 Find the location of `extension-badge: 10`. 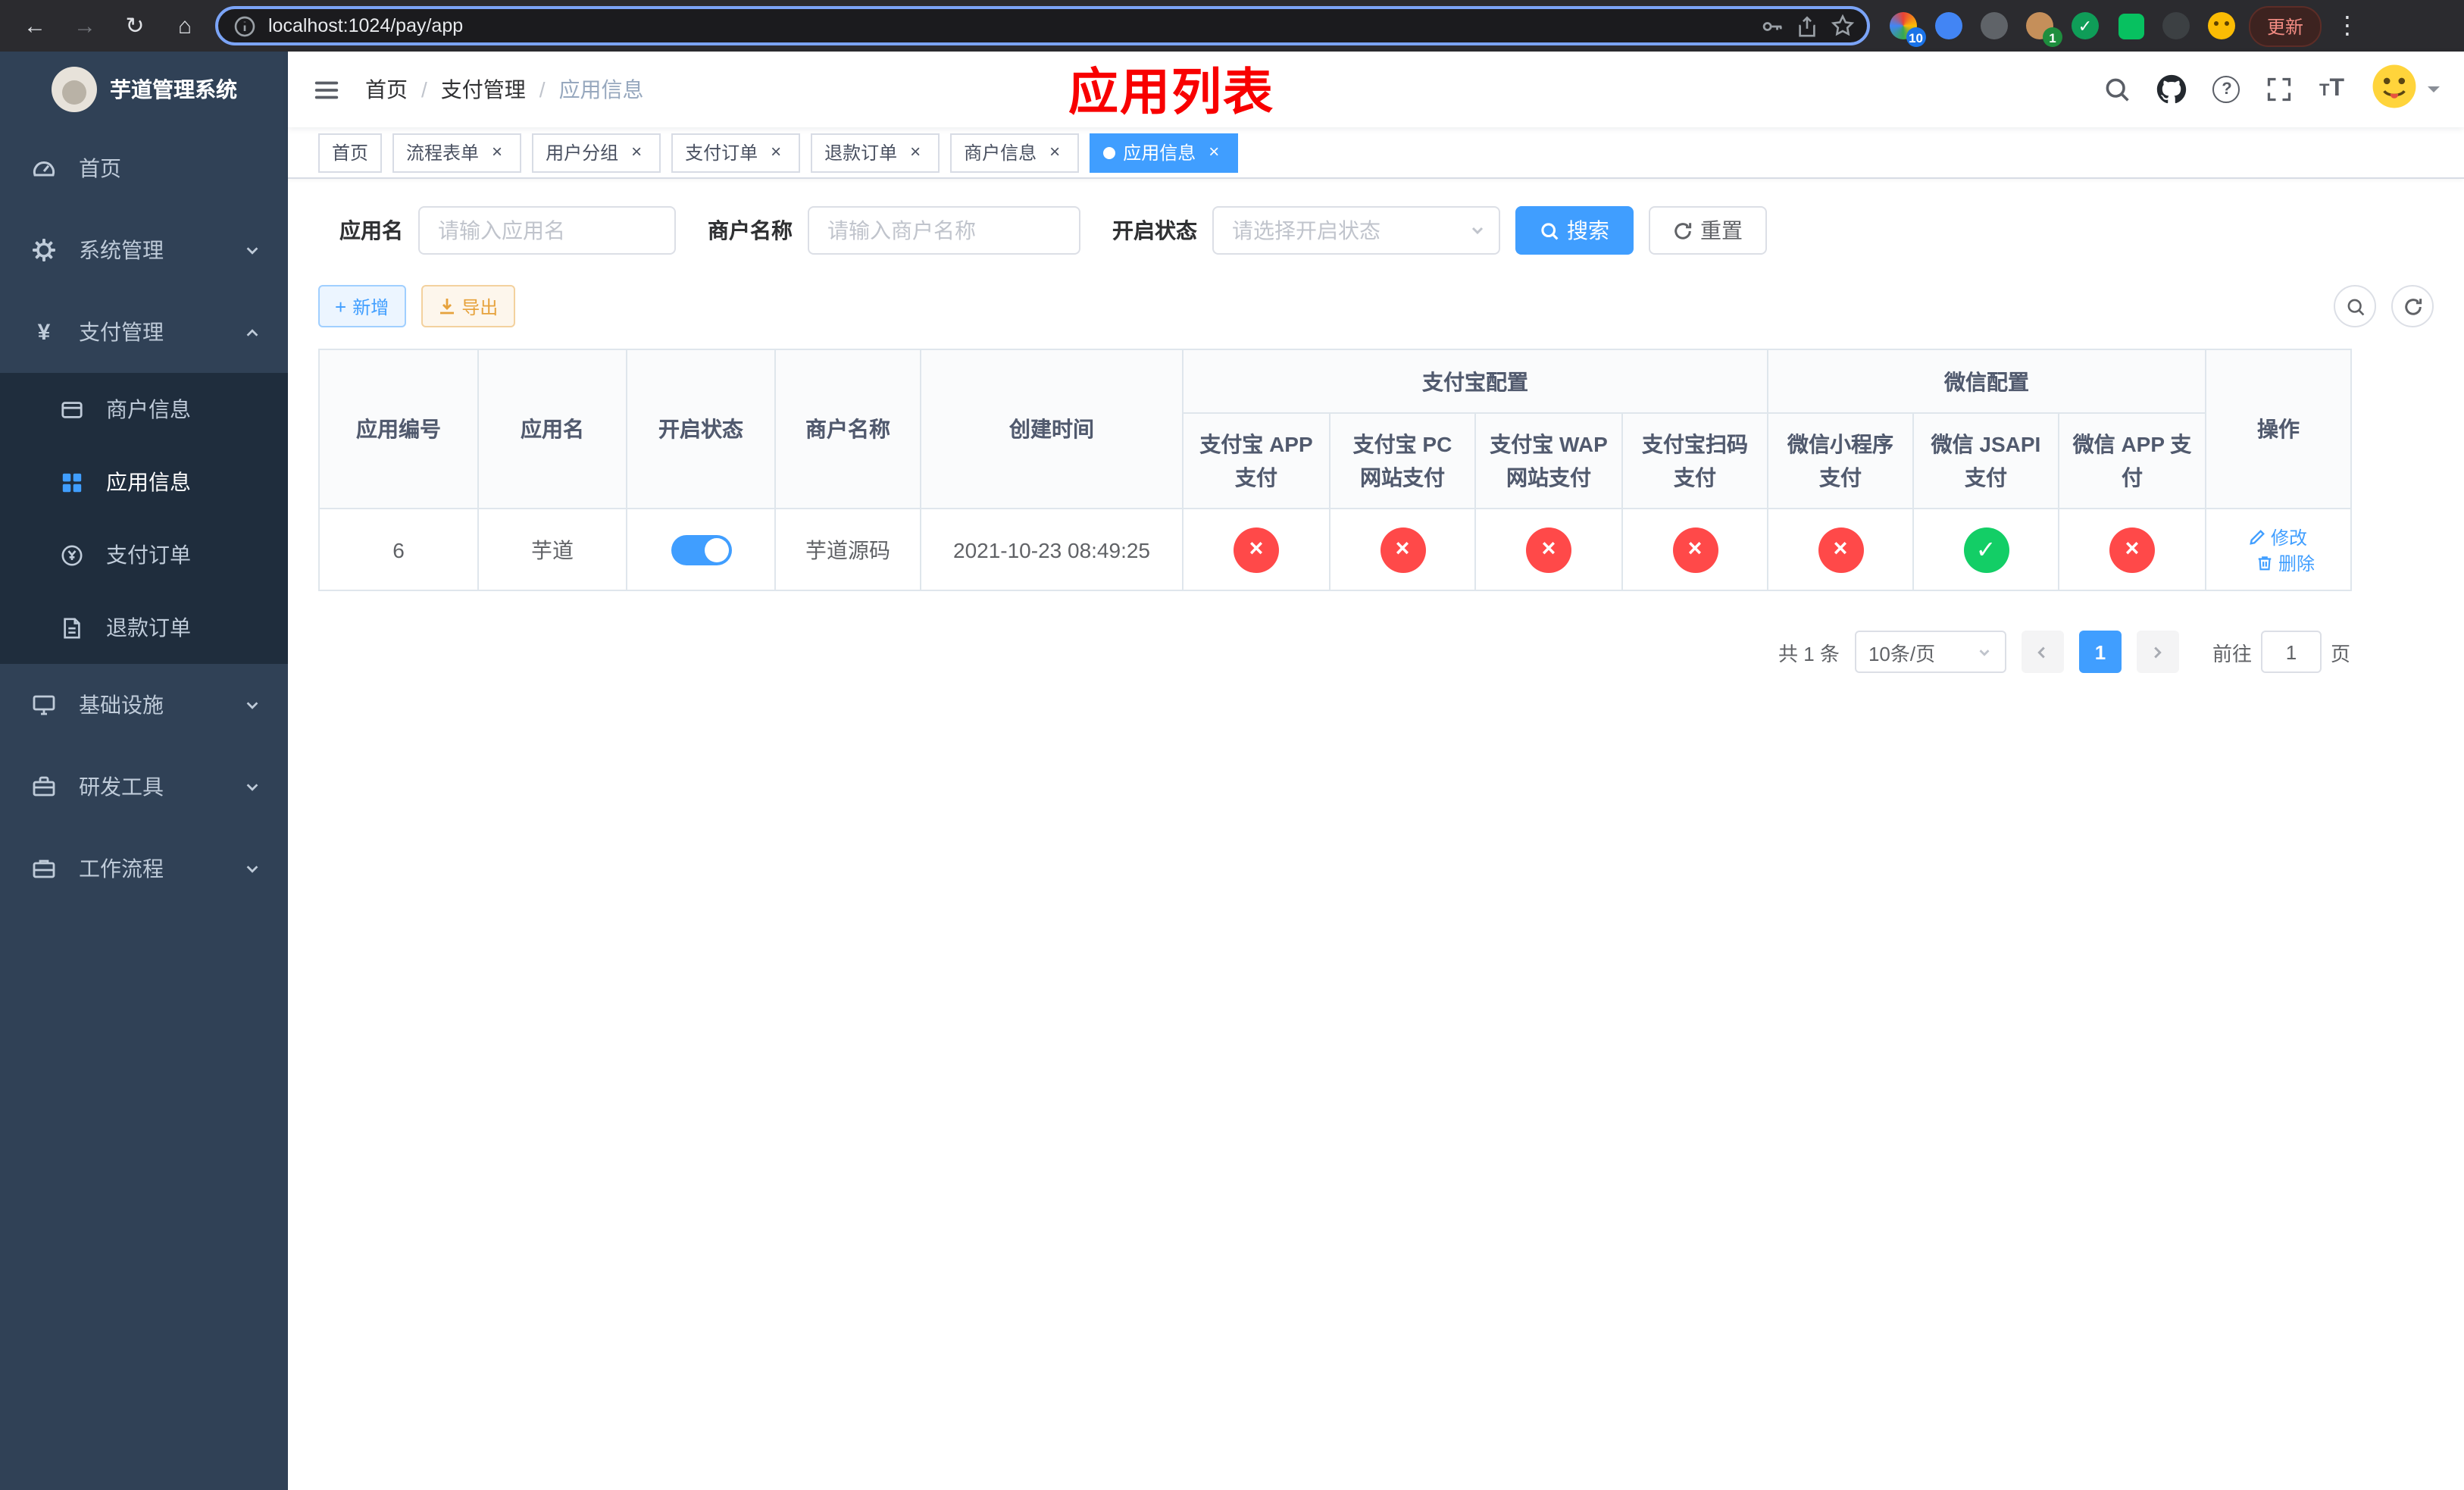

extension-badge: 10 is located at coordinates (1916, 37).